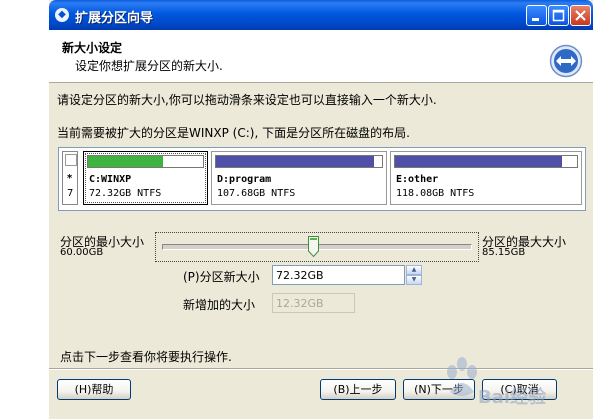 The height and width of the screenshot is (419, 593). What do you see at coordinates (321, 15) in the screenshot?
I see `title-bar: ◆ 扩展分区向导` at bounding box center [321, 15].